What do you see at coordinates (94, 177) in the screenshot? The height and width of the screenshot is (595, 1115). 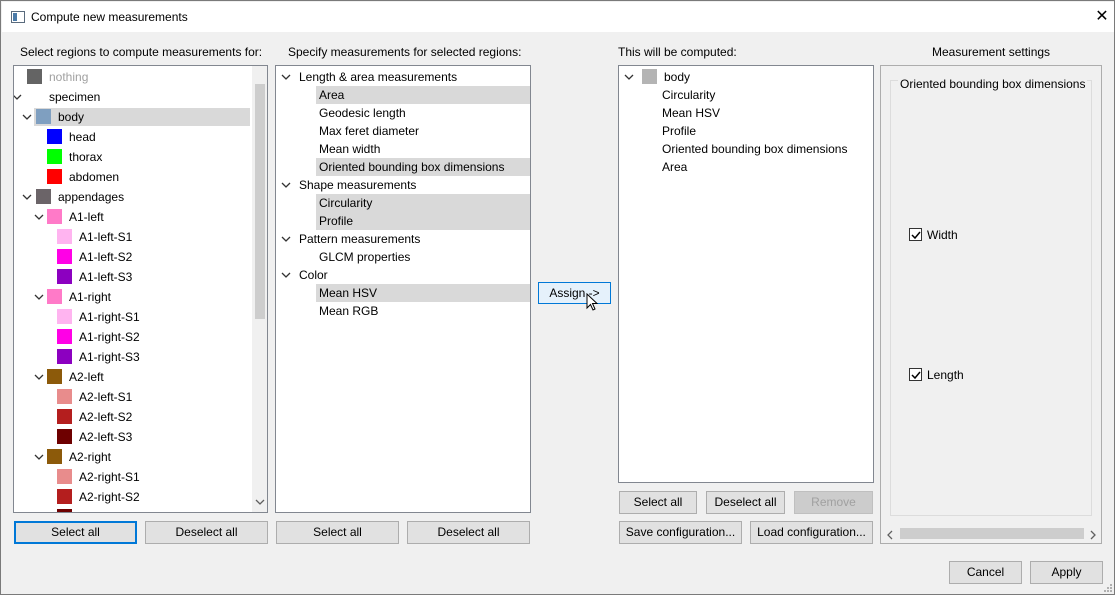 I see `region-label: abdomen` at bounding box center [94, 177].